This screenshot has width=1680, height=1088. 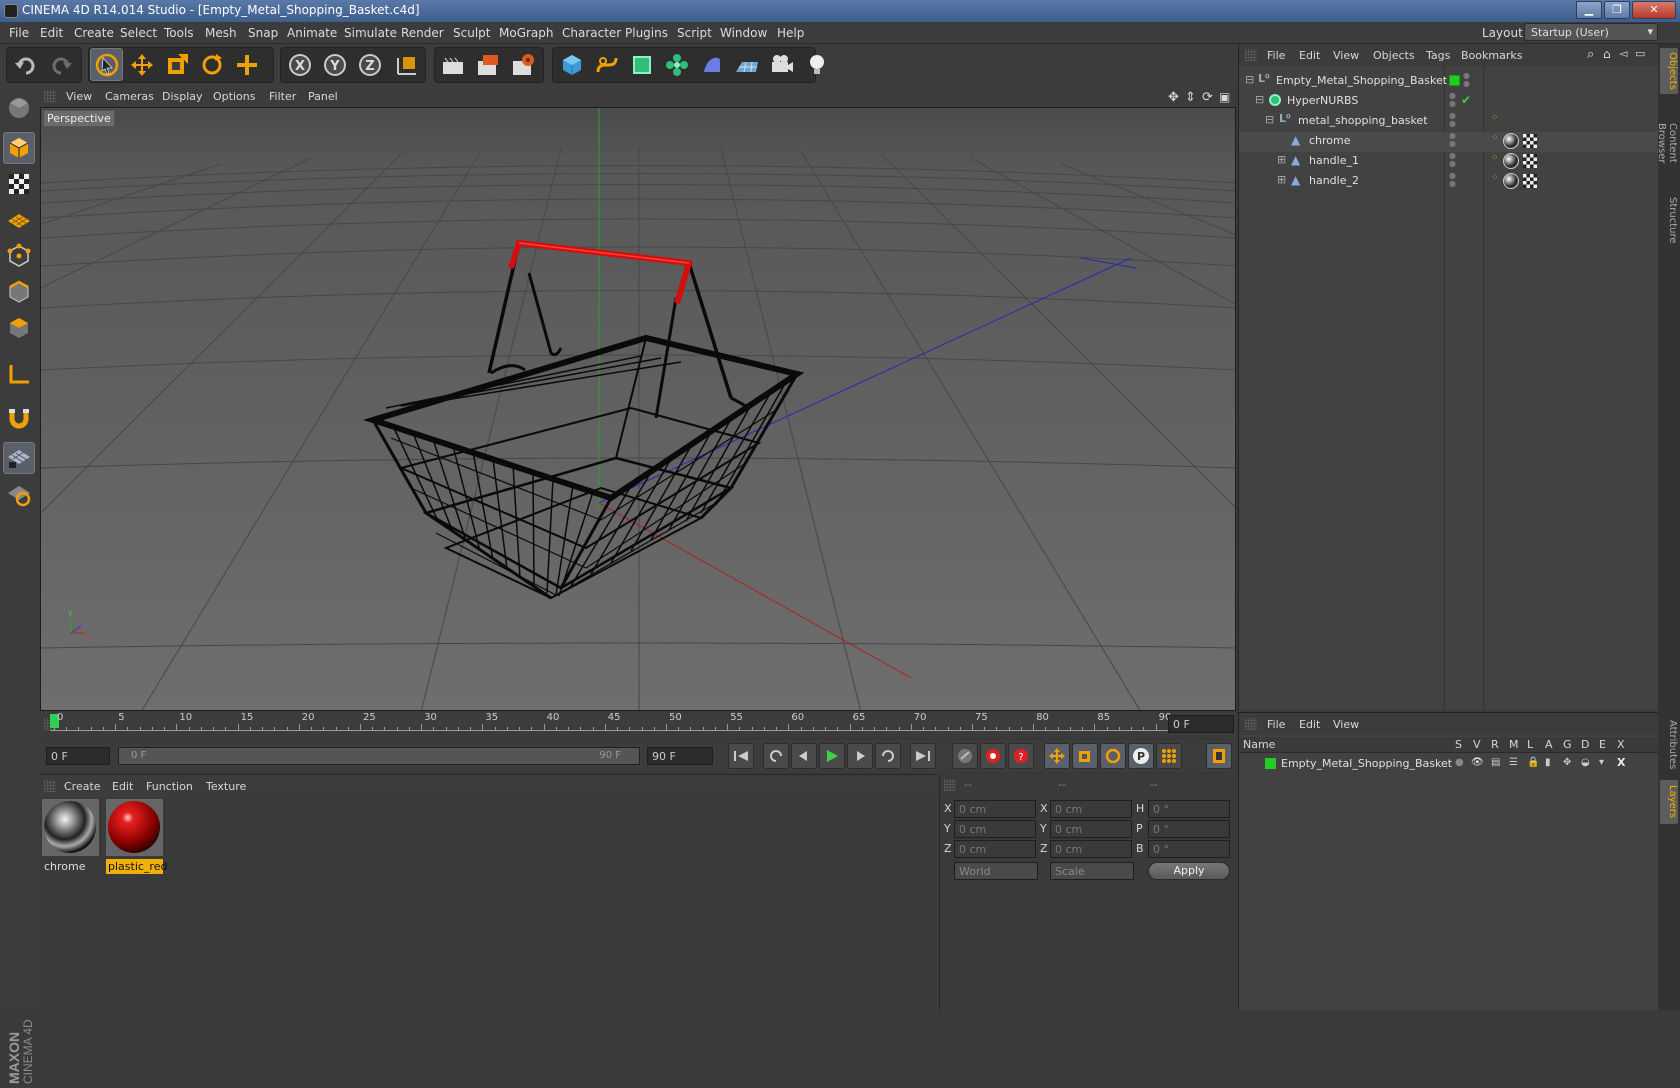 What do you see at coordinates (1454, 80) in the screenshot?
I see `layer-color-chip` at bounding box center [1454, 80].